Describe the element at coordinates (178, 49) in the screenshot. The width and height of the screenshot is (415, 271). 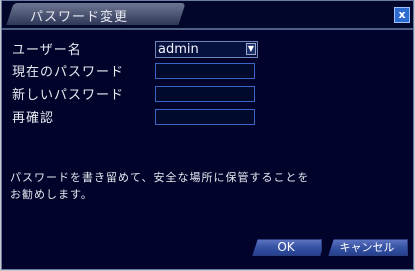
I see `username-value: admin` at that location.